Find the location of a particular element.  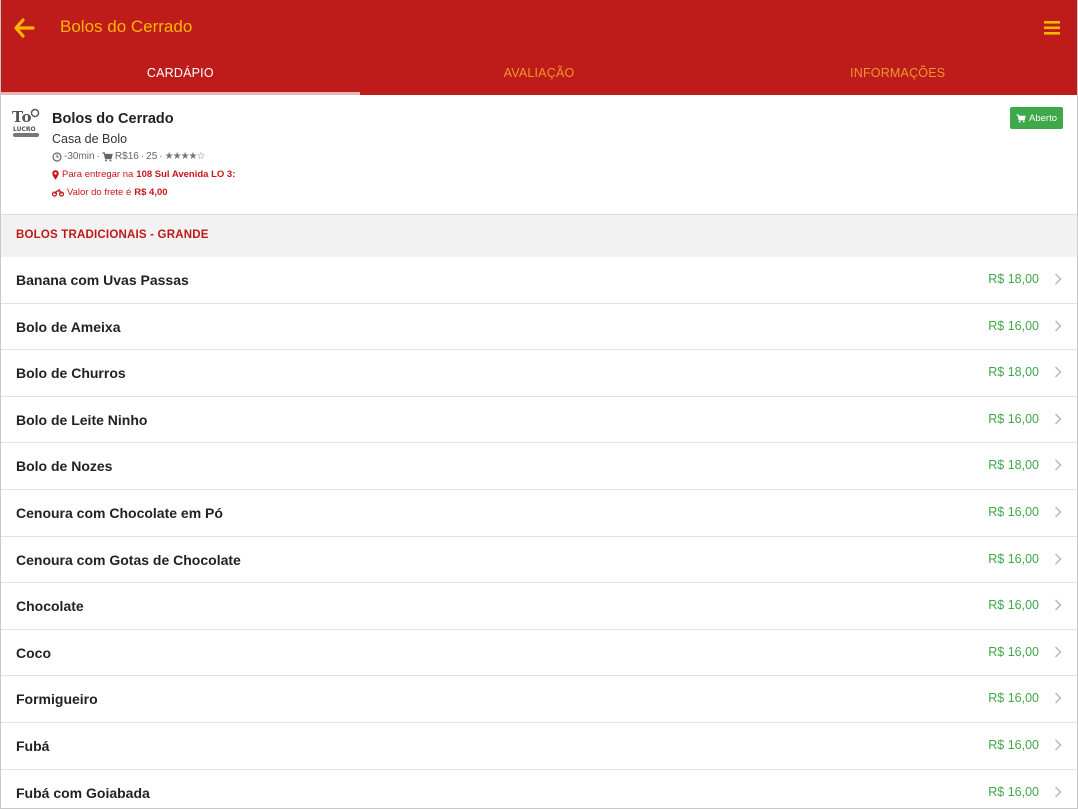

toolbar: Bolos do Cerrado is located at coordinates (539, 28).